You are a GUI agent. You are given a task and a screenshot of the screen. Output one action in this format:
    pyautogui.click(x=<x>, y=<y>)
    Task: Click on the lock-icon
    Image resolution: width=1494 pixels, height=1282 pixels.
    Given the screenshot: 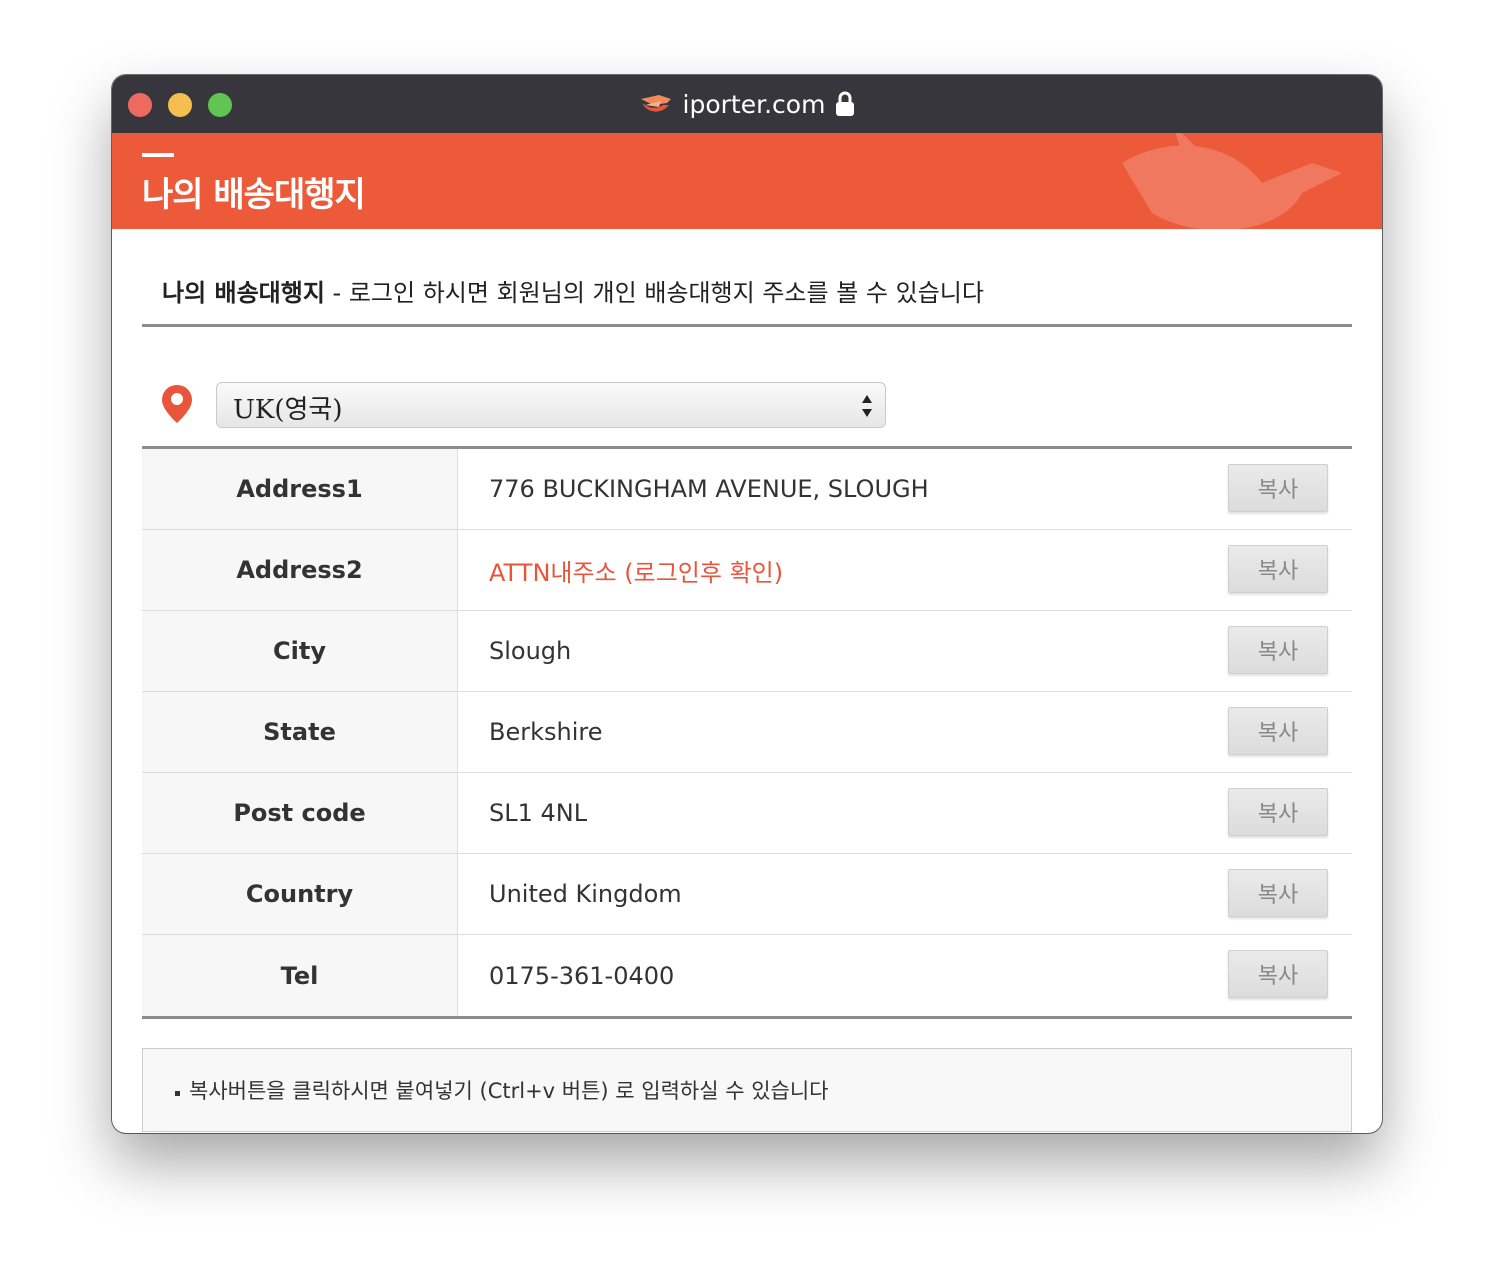 What is the action you would take?
    pyautogui.click(x=845, y=103)
    